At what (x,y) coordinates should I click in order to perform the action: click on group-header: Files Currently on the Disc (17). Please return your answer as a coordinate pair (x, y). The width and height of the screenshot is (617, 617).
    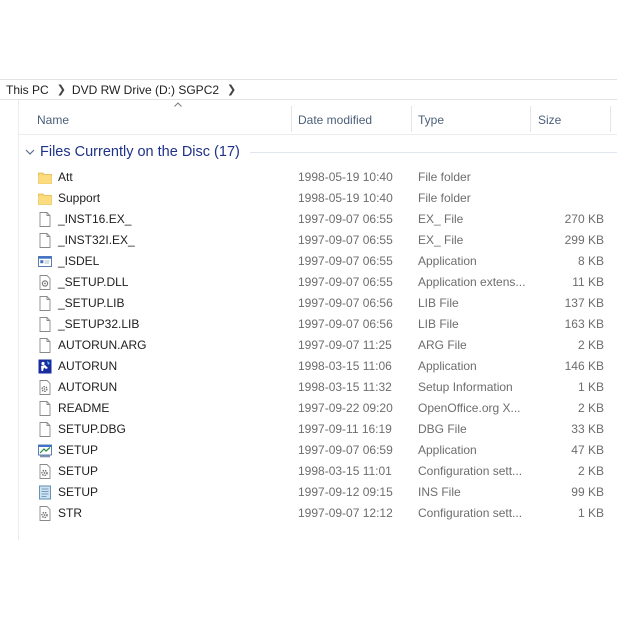
    Looking at the image, I should click on (320, 152).